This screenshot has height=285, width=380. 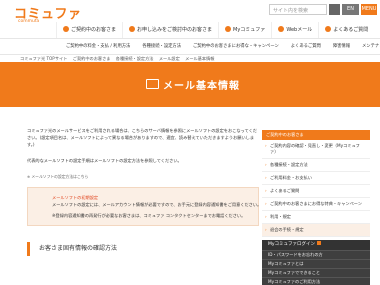 I want to click on sidebar-item: 各種接続・設定方法, so click(x=316, y=165).